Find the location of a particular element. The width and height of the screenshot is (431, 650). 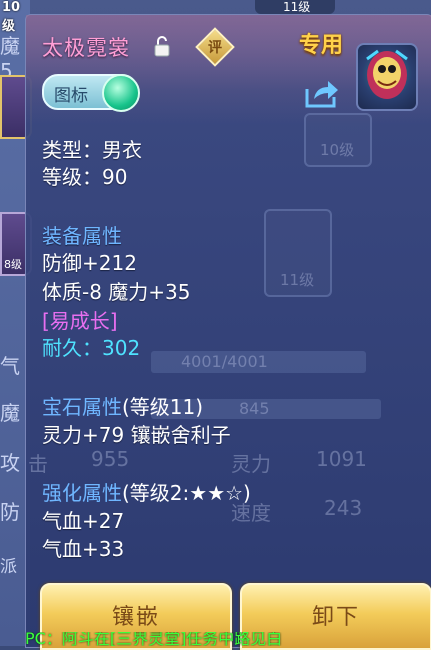

icon-toggle-label: 图标 is located at coordinates (71, 96).